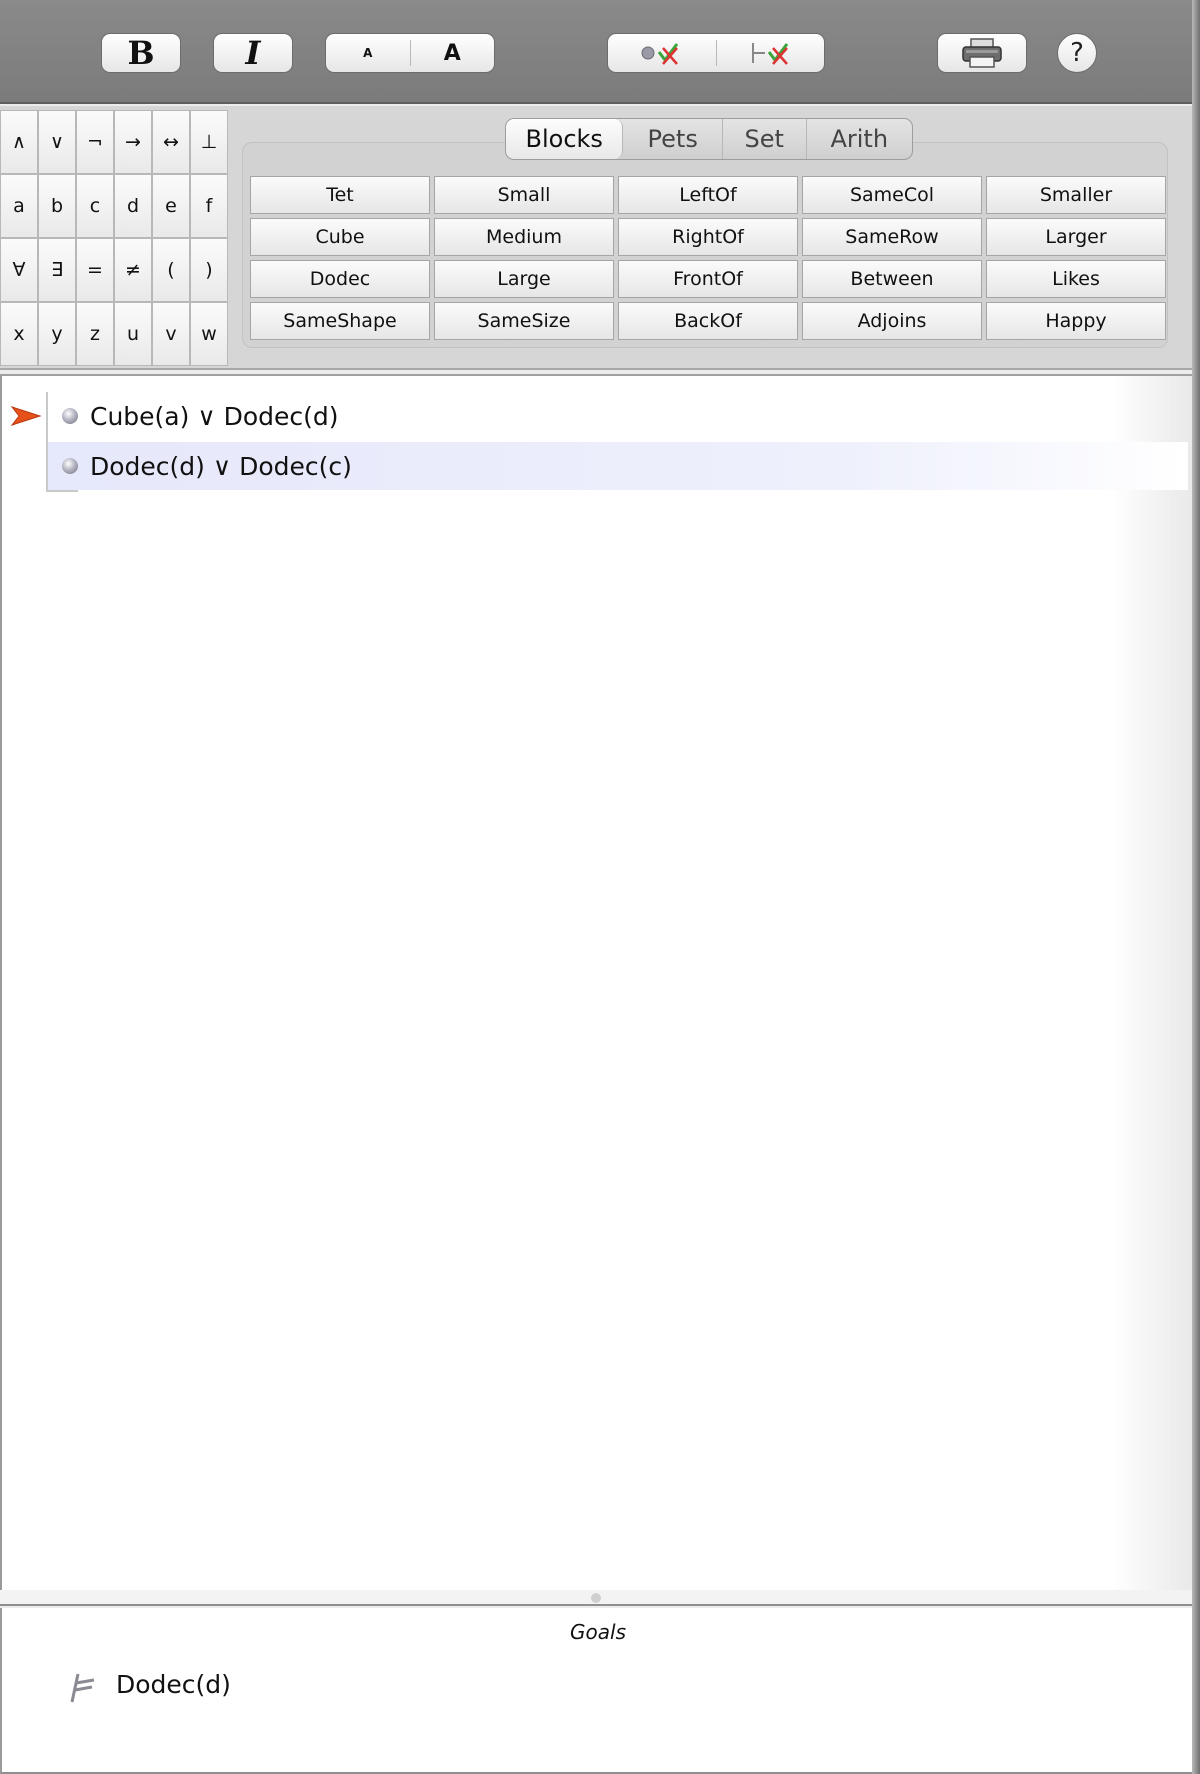  What do you see at coordinates (57, 142) in the screenshot?
I see `symbol-or: ∨` at bounding box center [57, 142].